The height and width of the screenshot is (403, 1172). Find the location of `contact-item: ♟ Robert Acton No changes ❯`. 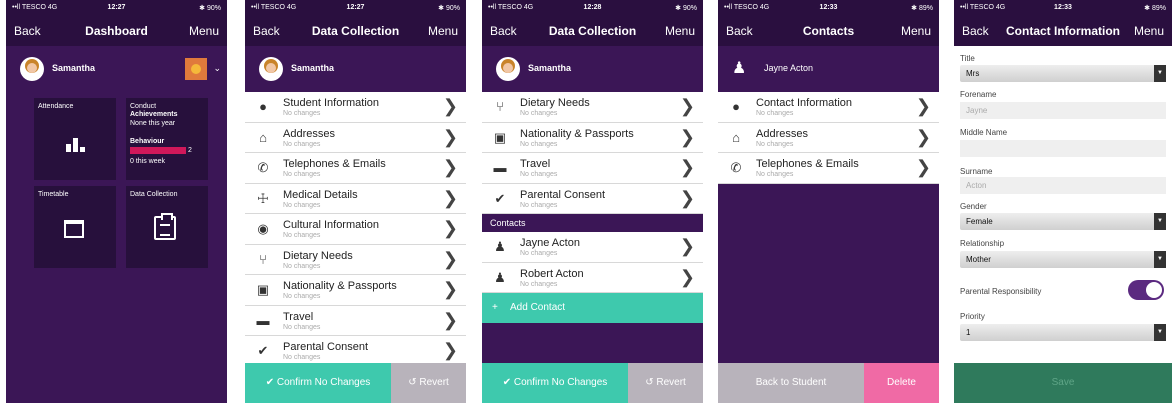

contact-item: ♟ Robert Acton No changes ❯ is located at coordinates (592, 277).